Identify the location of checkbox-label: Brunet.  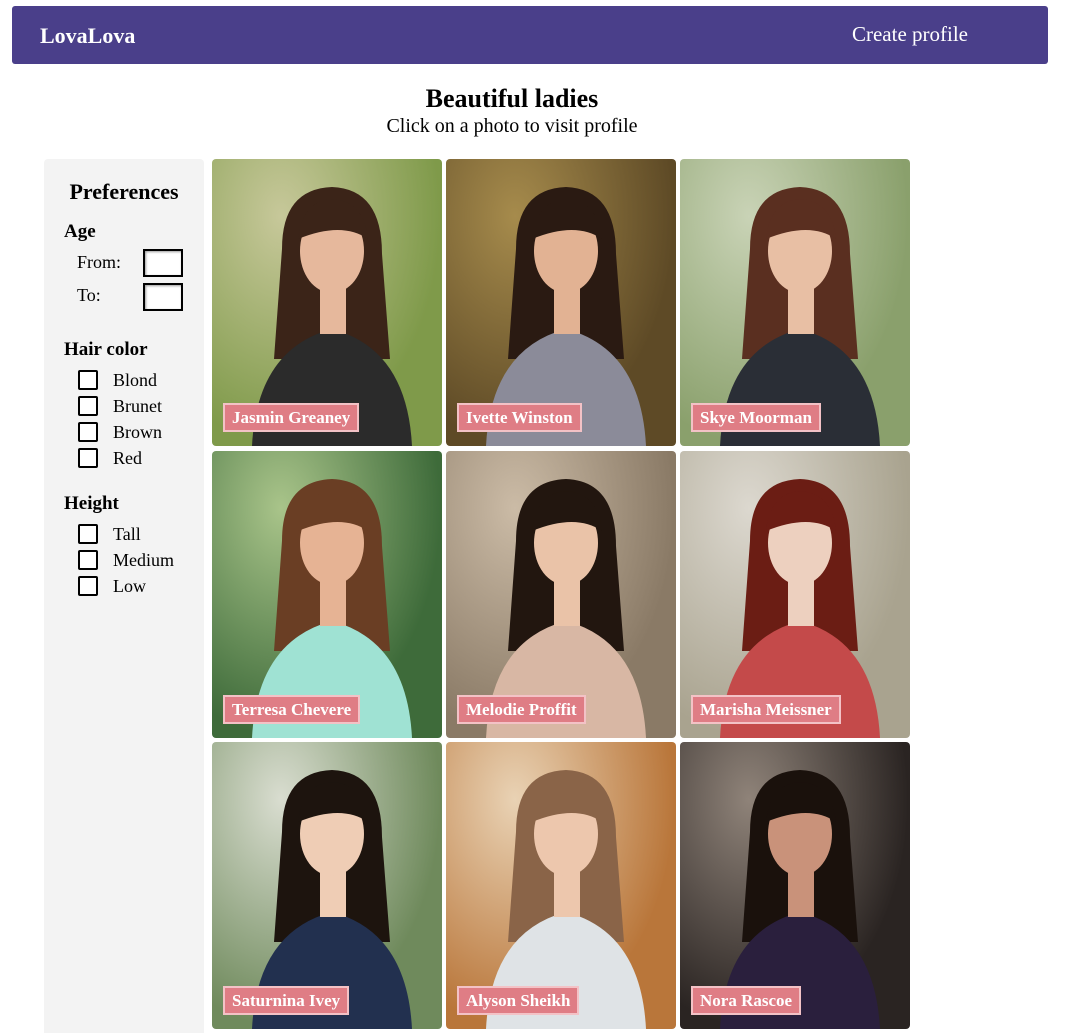
(137, 405).